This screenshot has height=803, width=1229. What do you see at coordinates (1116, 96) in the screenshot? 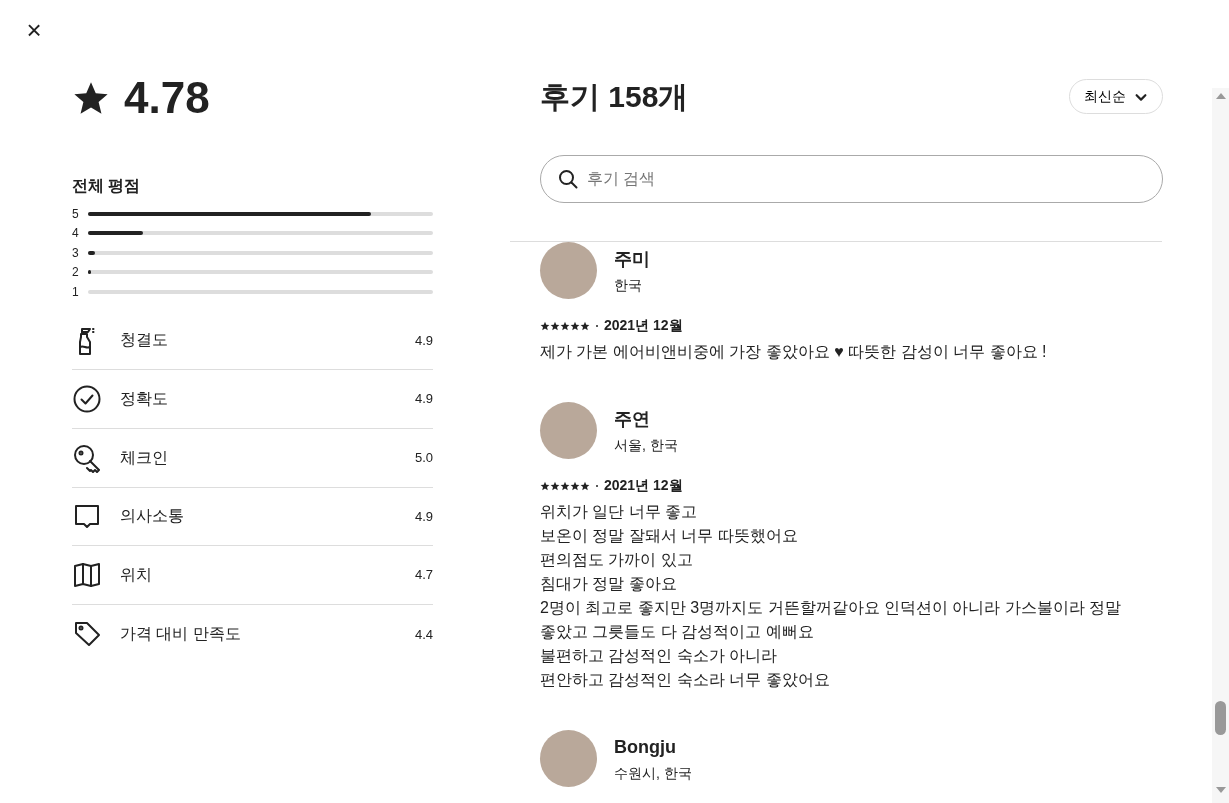
I see `sort-dropdown: 최신순` at bounding box center [1116, 96].